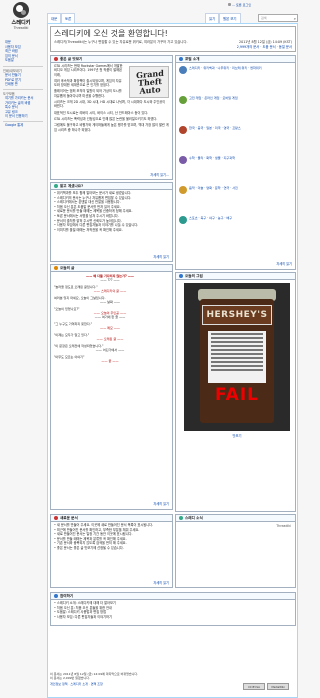 The width and height of the screenshot is (320, 698). Describe the element at coordinates (161, 582) in the screenshot. I see `new-articles-more-link: 자세히 읽기` at that location.